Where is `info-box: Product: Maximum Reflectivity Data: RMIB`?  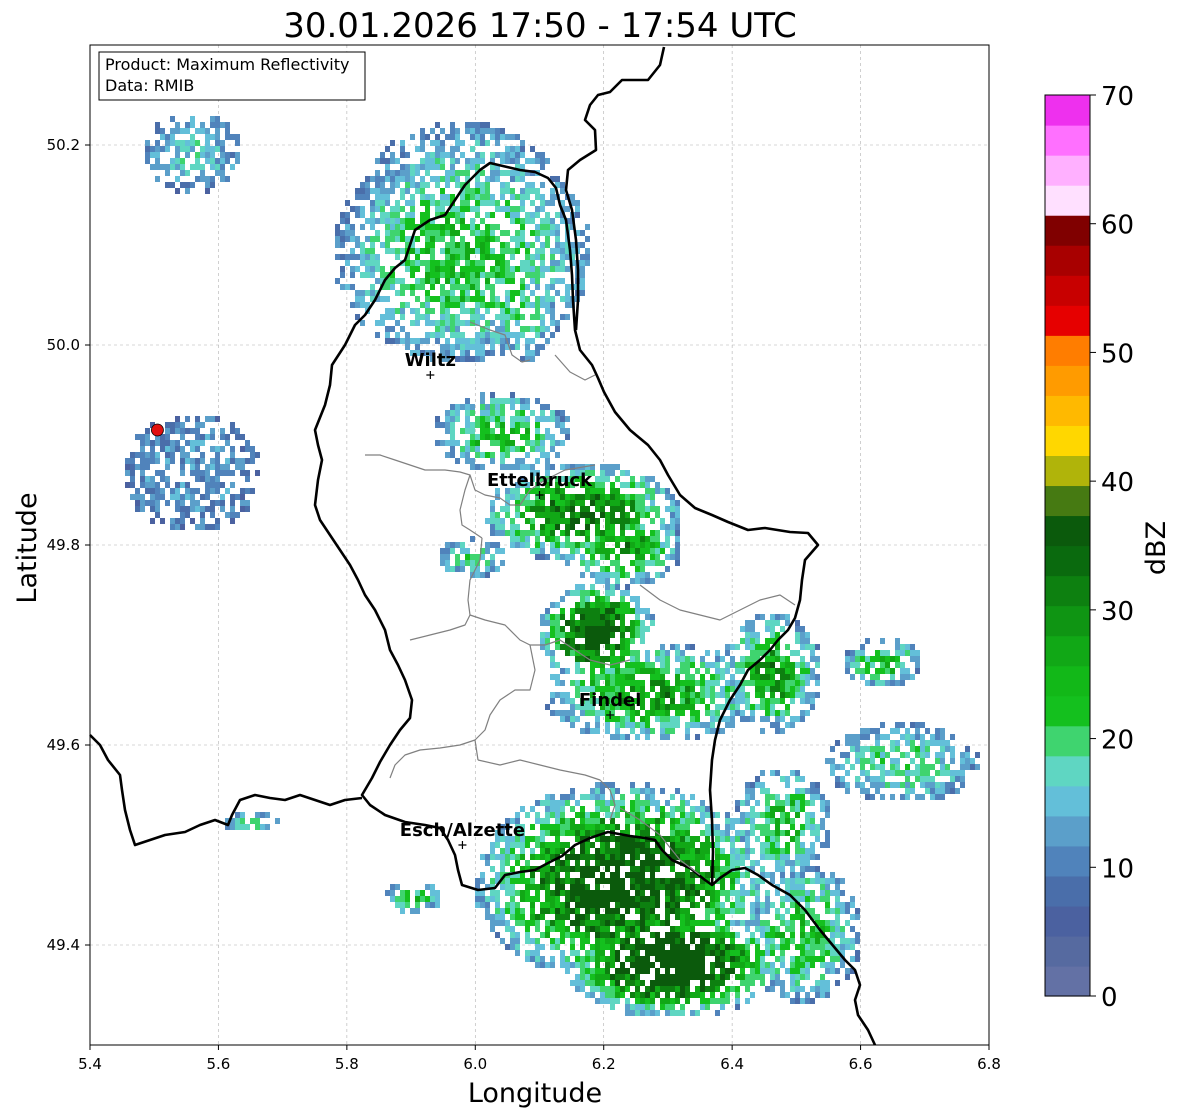 info-box: Product: Maximum Reflectivity Data: RMIB is located at coordinates (232, 76).